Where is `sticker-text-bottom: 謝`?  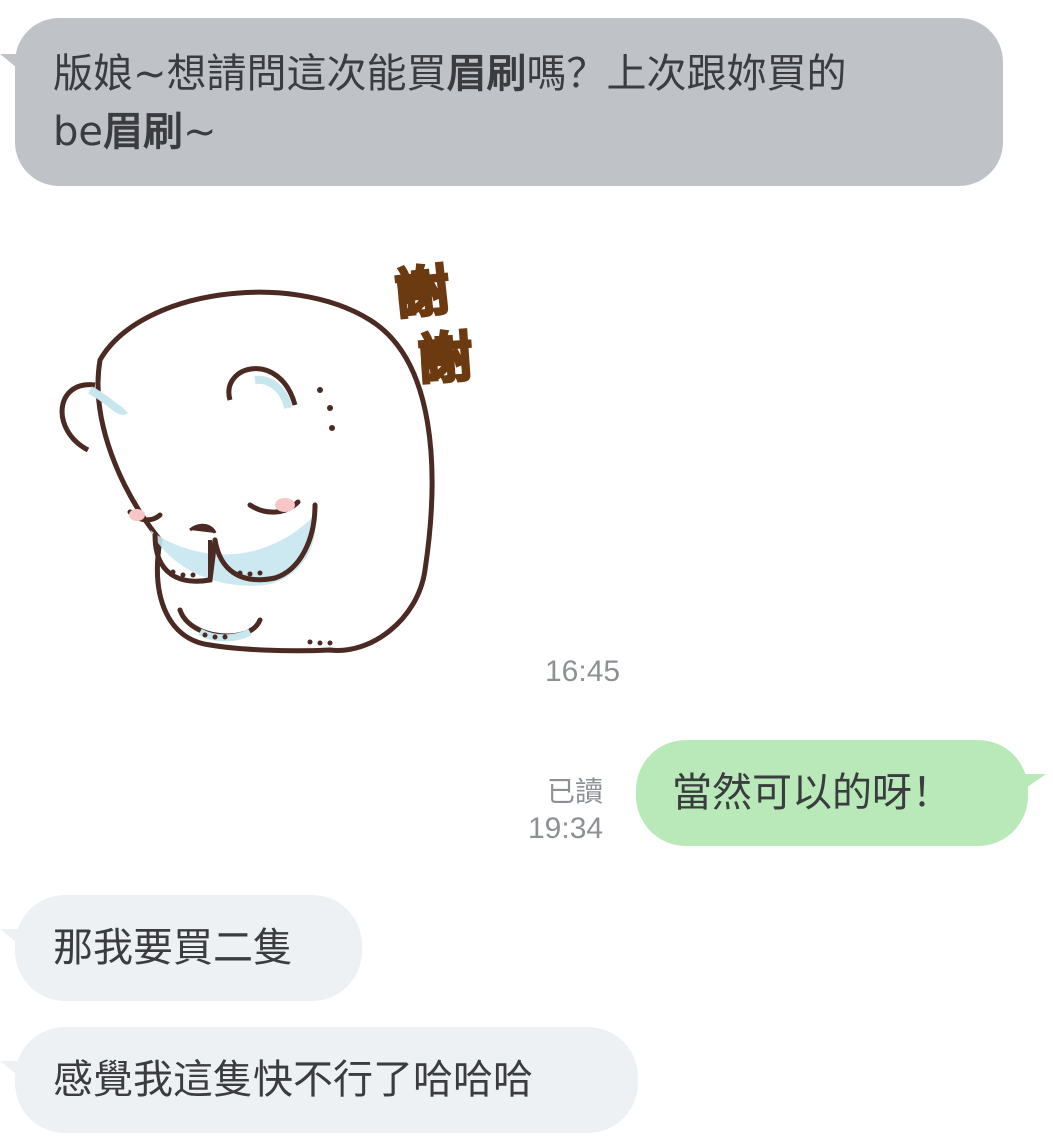
sticker-text-bottom: 謝 is located at coordinates (445, 359).